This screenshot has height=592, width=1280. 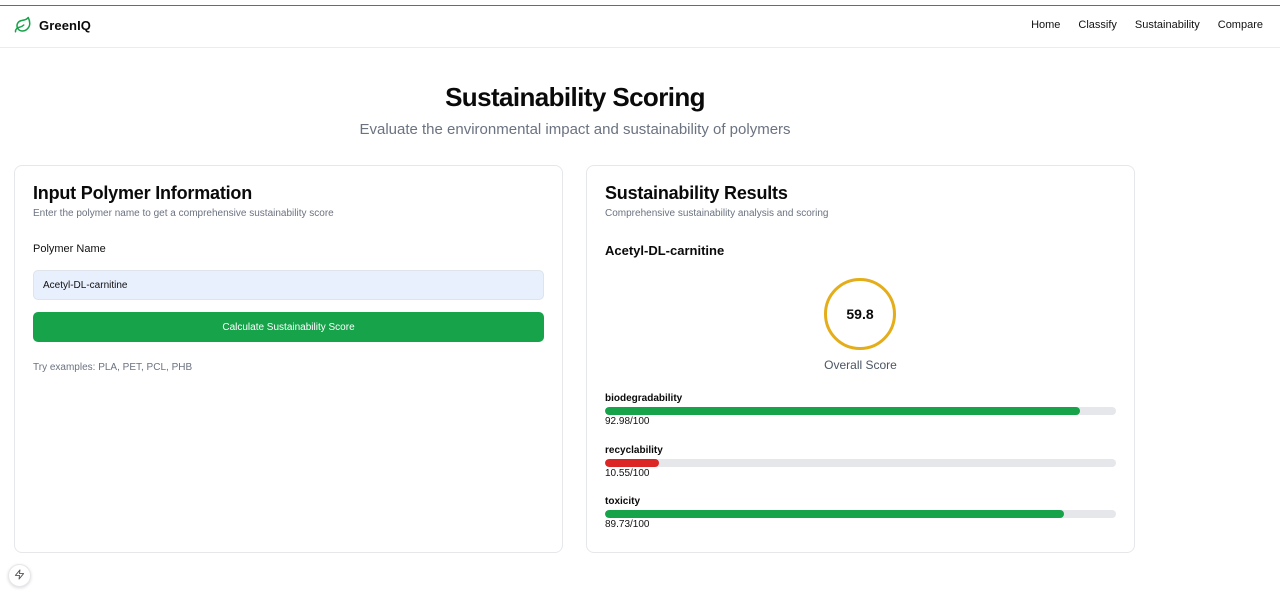 I want to click on page-title: Sustainability Scoring, so click(x=575, y=97).